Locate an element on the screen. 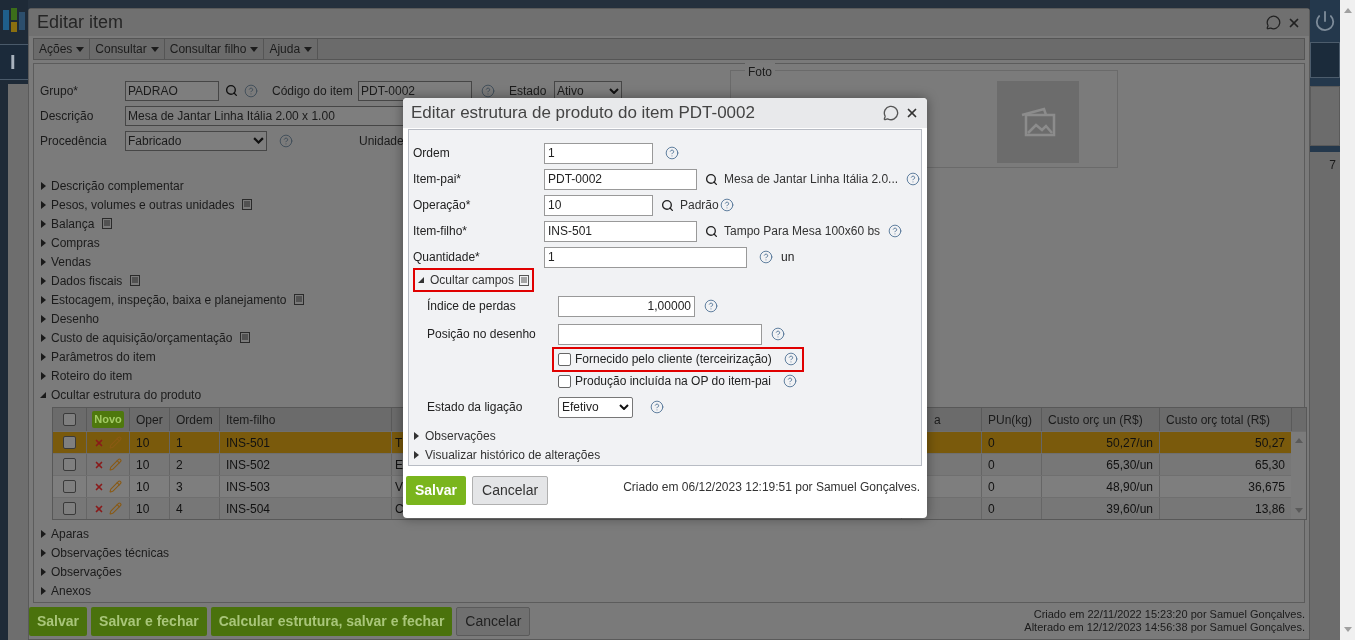 This screenshot has height=640, width=1355. field-label: Item-filho* is located at coordinates (441, 231).